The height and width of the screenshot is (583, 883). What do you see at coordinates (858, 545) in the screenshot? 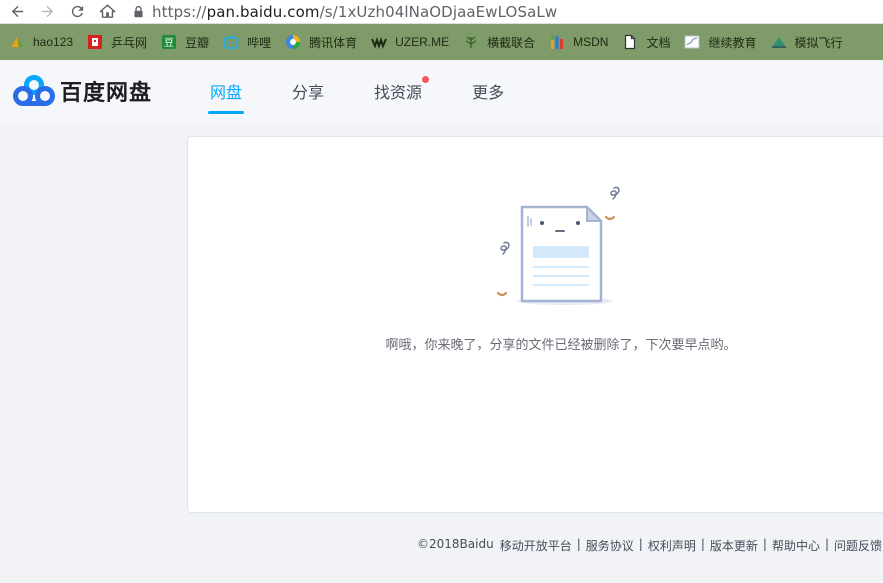
I see `footer-link-feedback: 问题反馈` at bounding box center [858, 545].